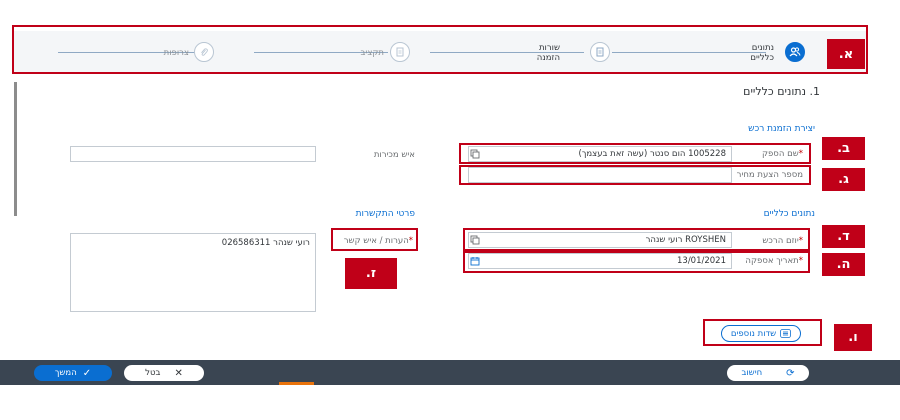 The width and height of the screenshot is (900, 420). I want to click on continue-button: ✓ המשך, so click(73, 373).